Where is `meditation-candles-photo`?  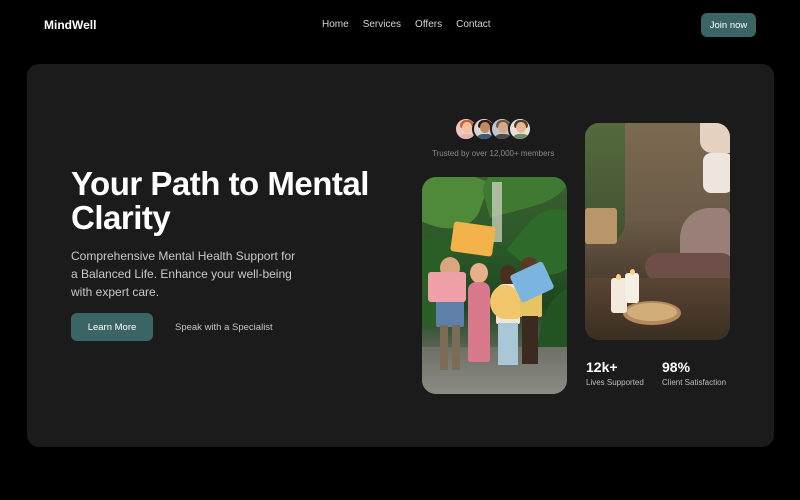
meditation-candles-photo is located at coordinates (657, 231).